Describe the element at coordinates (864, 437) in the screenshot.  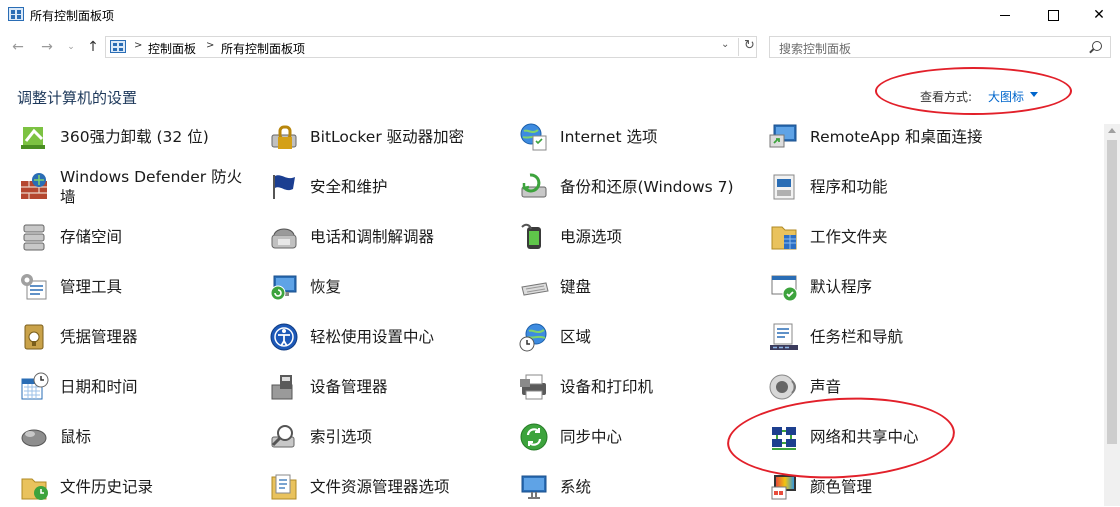
I see `control-panel-item-label: 网络和共享中心` at that location.